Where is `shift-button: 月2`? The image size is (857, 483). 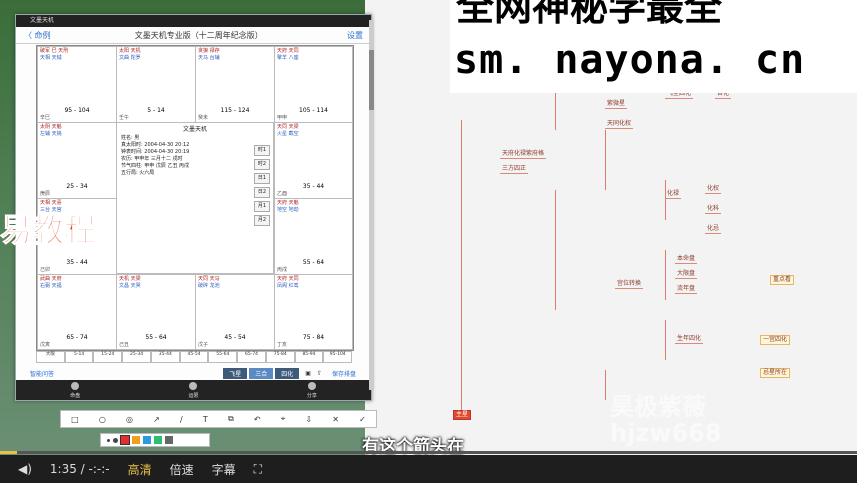
shift-button: 月2 is located at coordinates (261, 220).